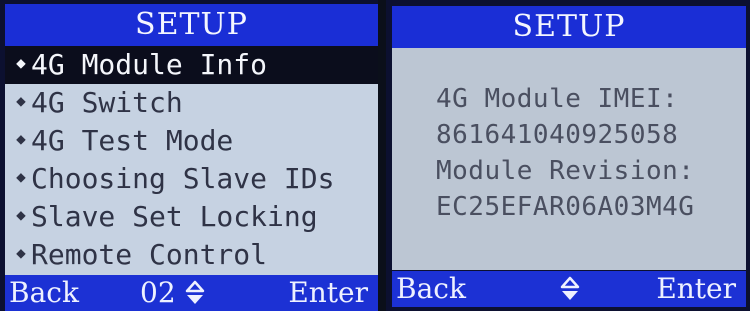  I want to click on menu-item-4g-module-info: ◆ 4G Module Info, so click(191, 65).